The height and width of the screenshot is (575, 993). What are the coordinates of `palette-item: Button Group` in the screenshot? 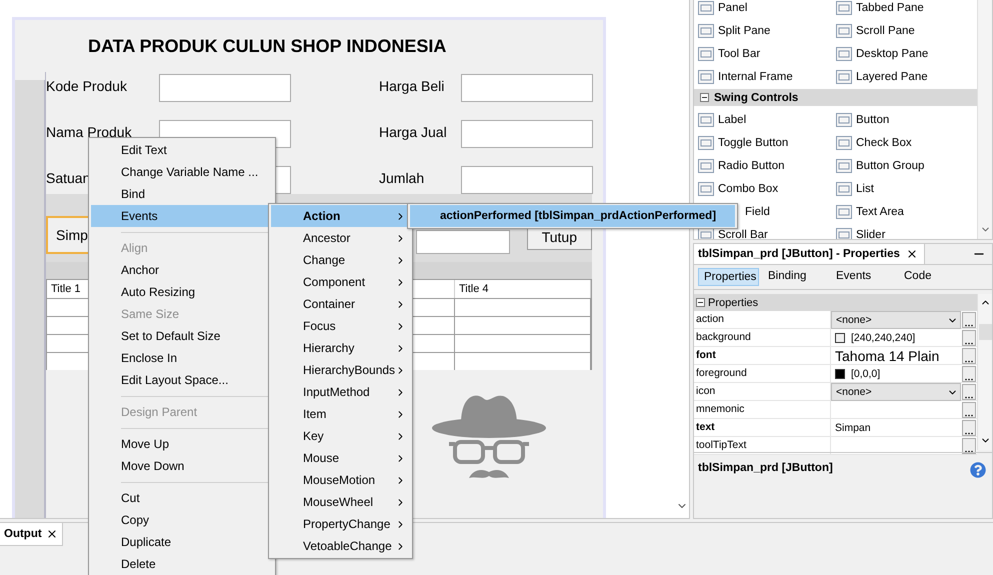 It's located at (880, 165).